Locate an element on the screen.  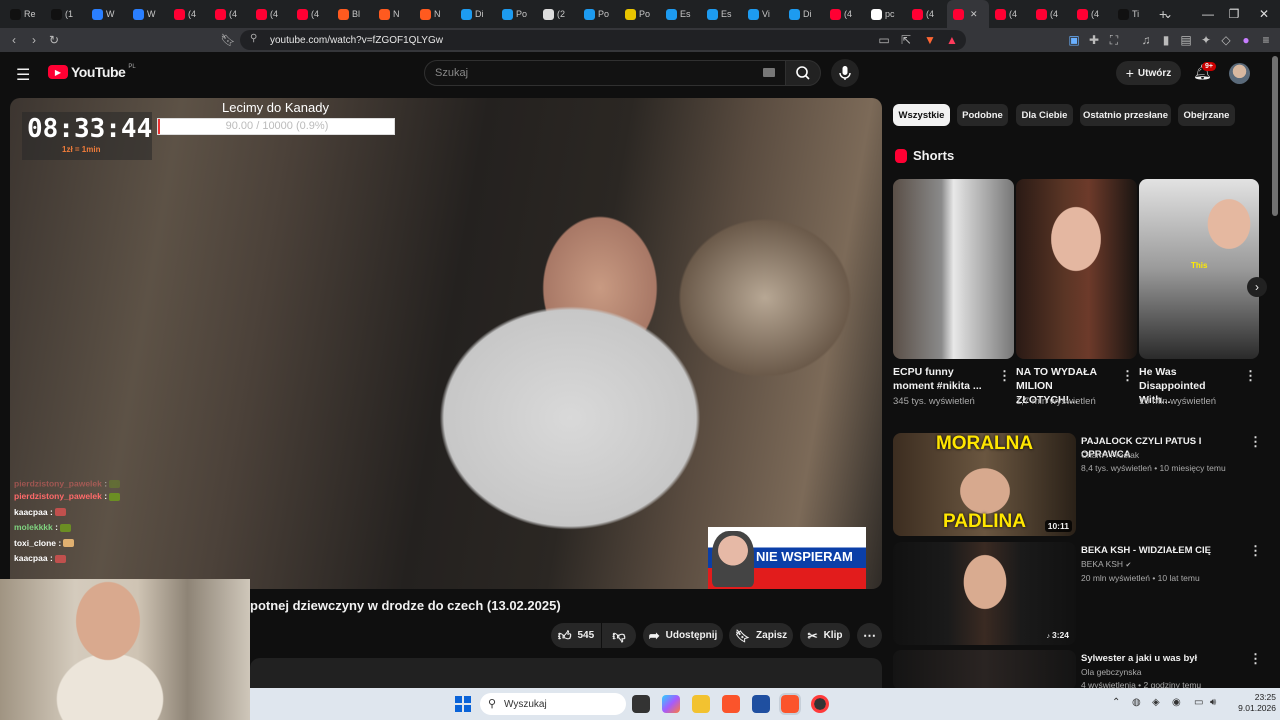
volume-icon: 🔊︎ is located at coordinates (1213, 702).